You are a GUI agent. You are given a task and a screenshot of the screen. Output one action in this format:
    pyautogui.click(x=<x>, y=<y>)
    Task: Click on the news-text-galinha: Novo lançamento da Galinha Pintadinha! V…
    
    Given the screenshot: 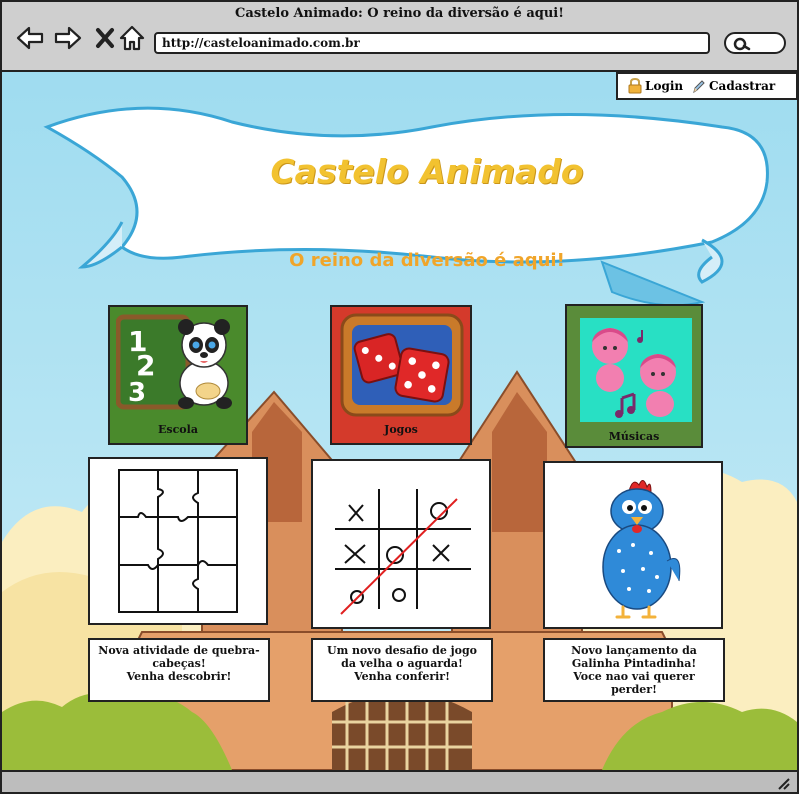 What is the action you would take?
    pyautogui.click(x=634, y=670)
    